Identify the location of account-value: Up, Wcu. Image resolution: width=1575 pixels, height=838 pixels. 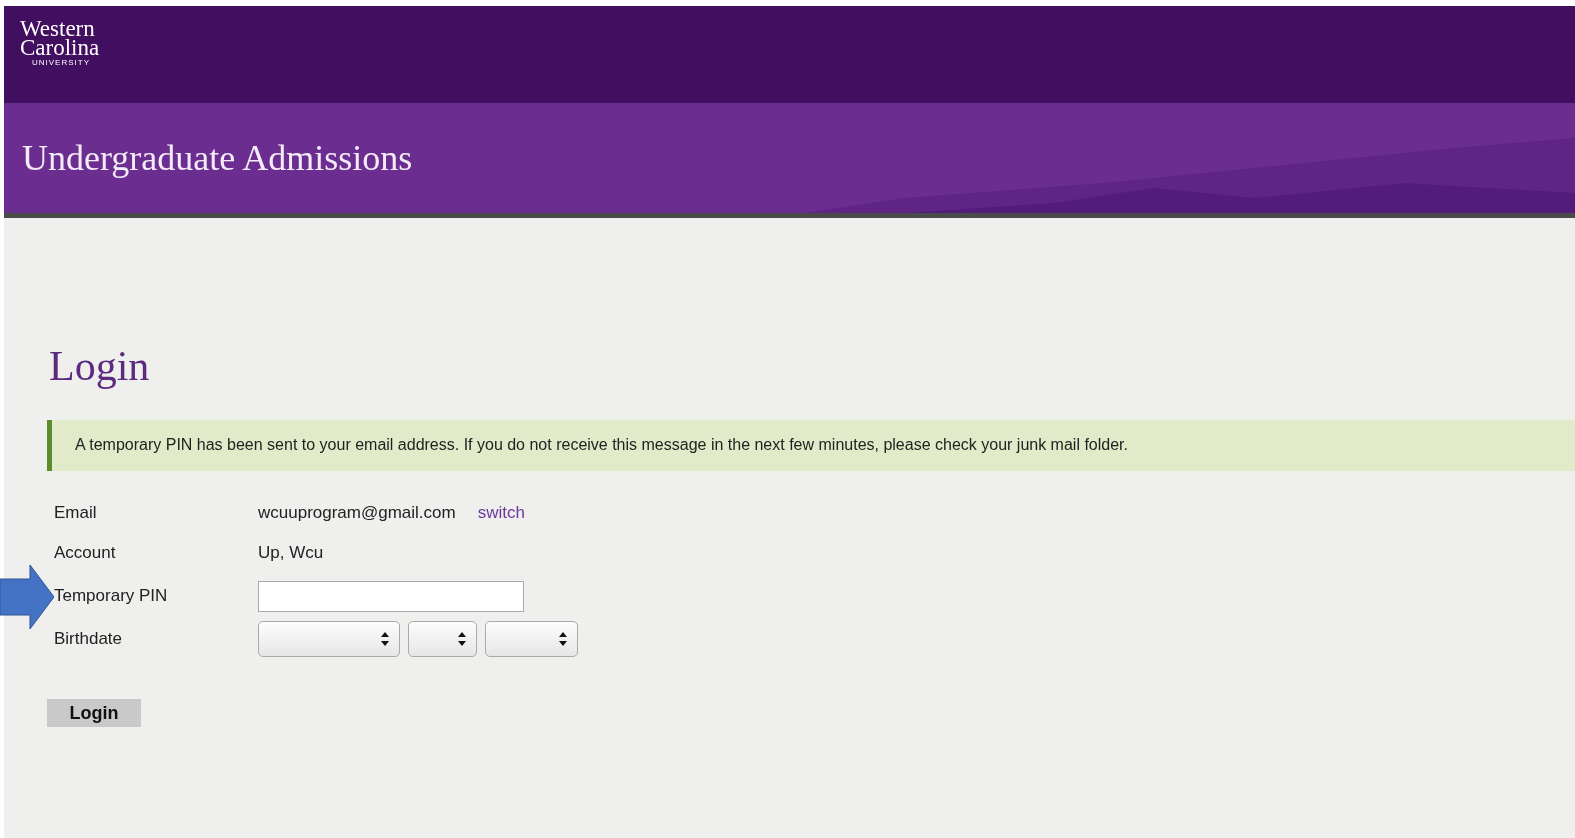
(291, 553).